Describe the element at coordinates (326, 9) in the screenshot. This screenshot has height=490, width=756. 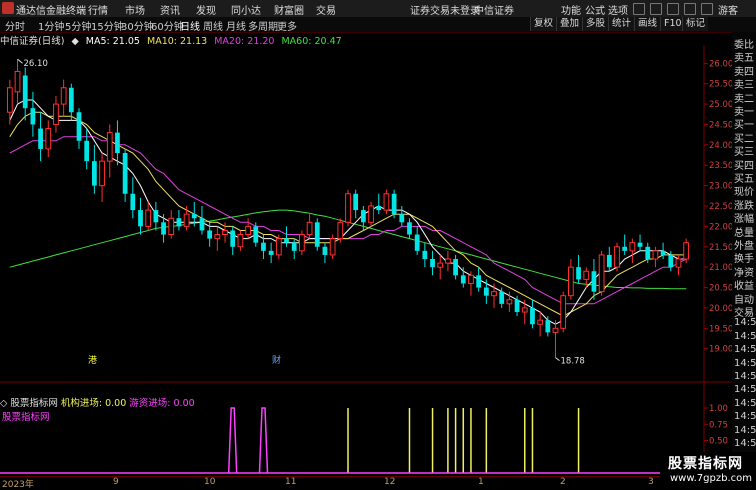
I see `menu-jiaoyi: 交易` at that location.